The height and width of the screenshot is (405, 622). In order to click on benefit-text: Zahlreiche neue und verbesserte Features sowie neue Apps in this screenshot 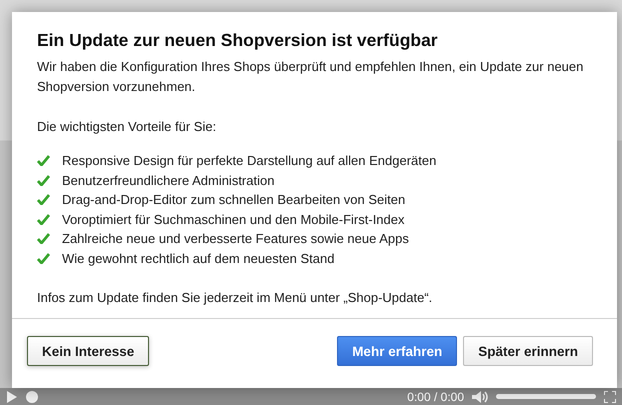, I will do `click(235, 238)`.